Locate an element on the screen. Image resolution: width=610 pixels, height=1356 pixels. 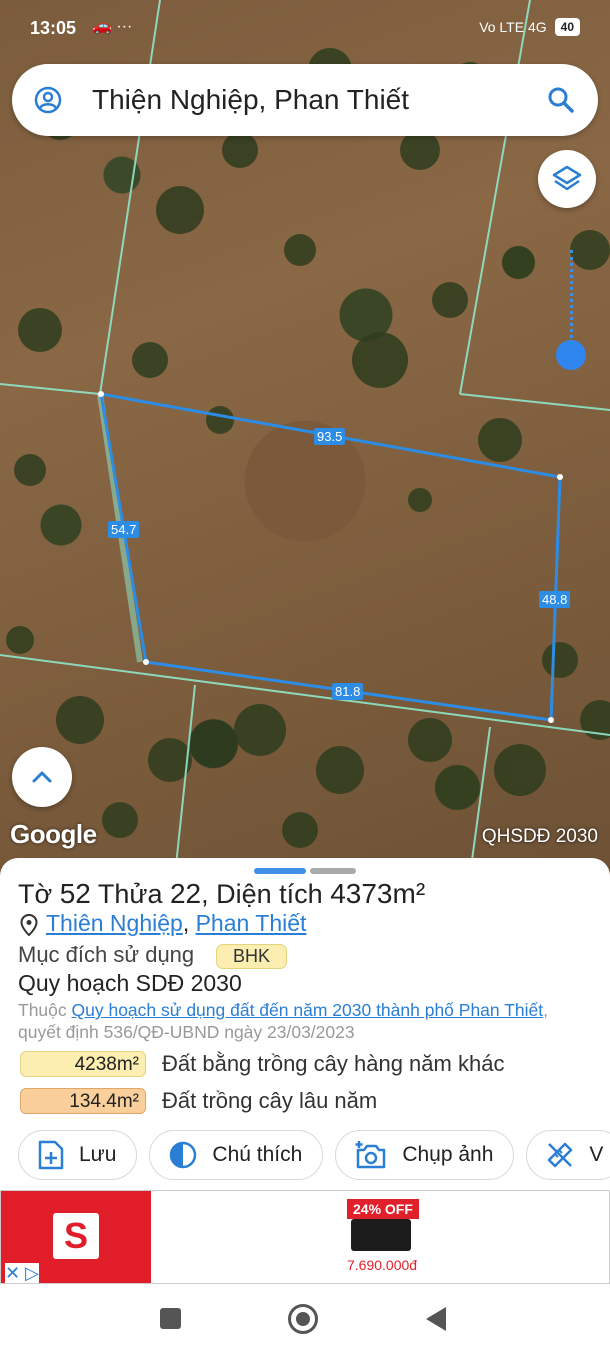
take-photo-label: Chụp ảnh is located at coordinates (448, 1154).